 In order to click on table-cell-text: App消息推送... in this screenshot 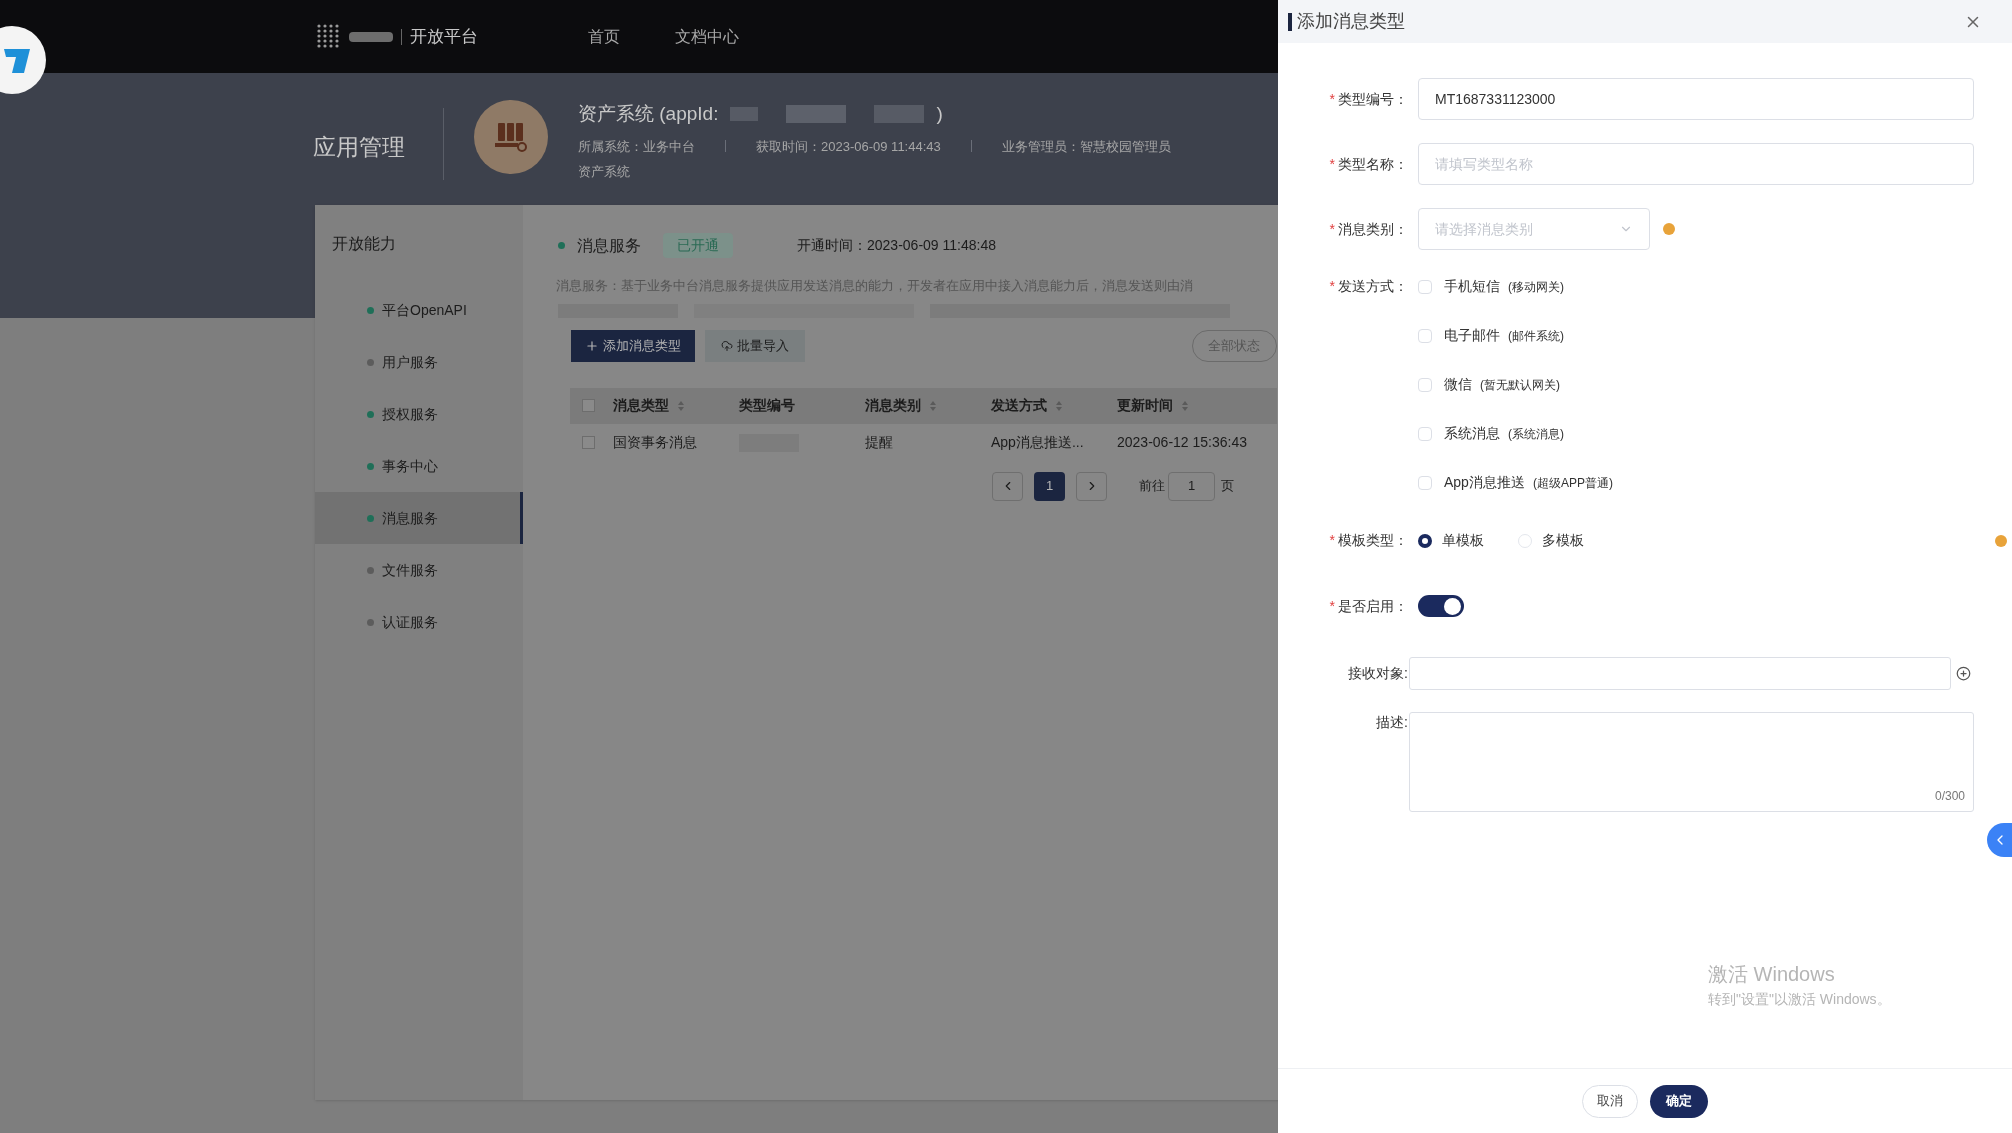, I will do `click(1037, 442)`.